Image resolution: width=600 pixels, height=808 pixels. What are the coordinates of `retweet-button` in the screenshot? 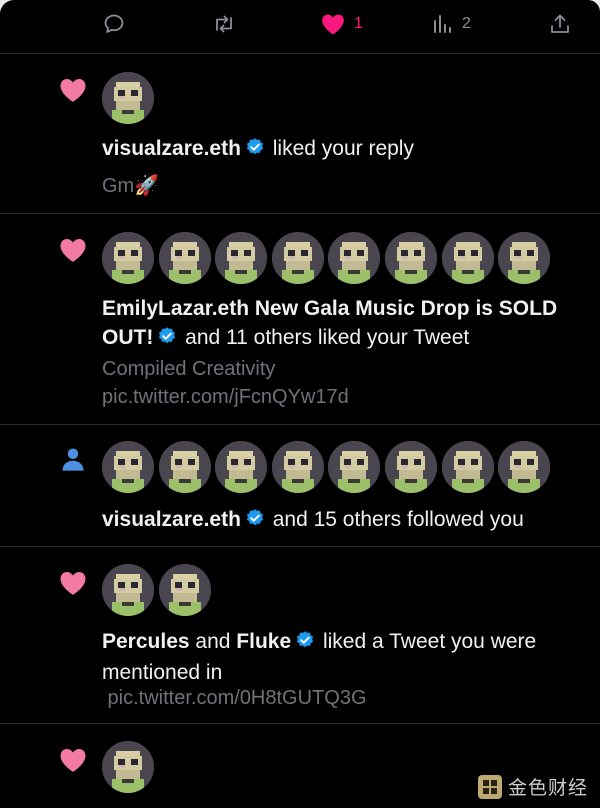 It's located at (224, 24).